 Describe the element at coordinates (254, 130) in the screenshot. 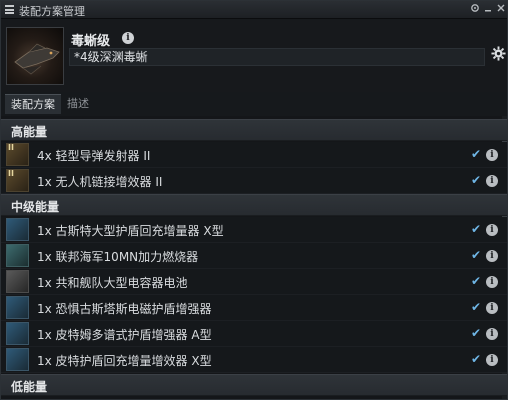

I see `group-header-high-slots: 高能量` at that location.